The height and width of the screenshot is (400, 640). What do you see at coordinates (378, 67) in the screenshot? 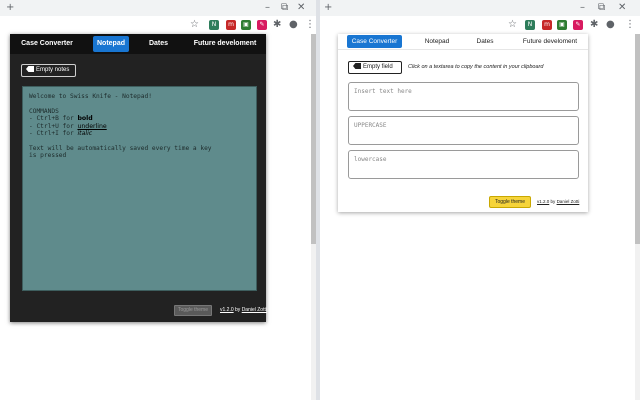
I see `empty-field-label: Empty field` at bounding box center [378, 67].